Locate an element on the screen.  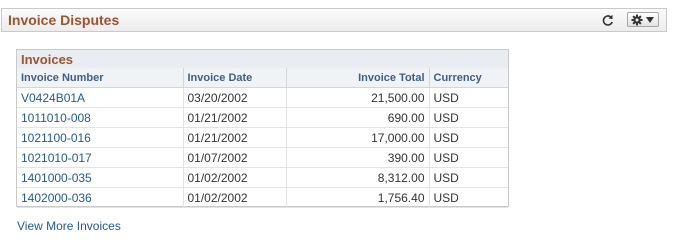
table-row: 1402000-036 01/02/2002 1,756.40 USD is located at coordinates (262, 197).